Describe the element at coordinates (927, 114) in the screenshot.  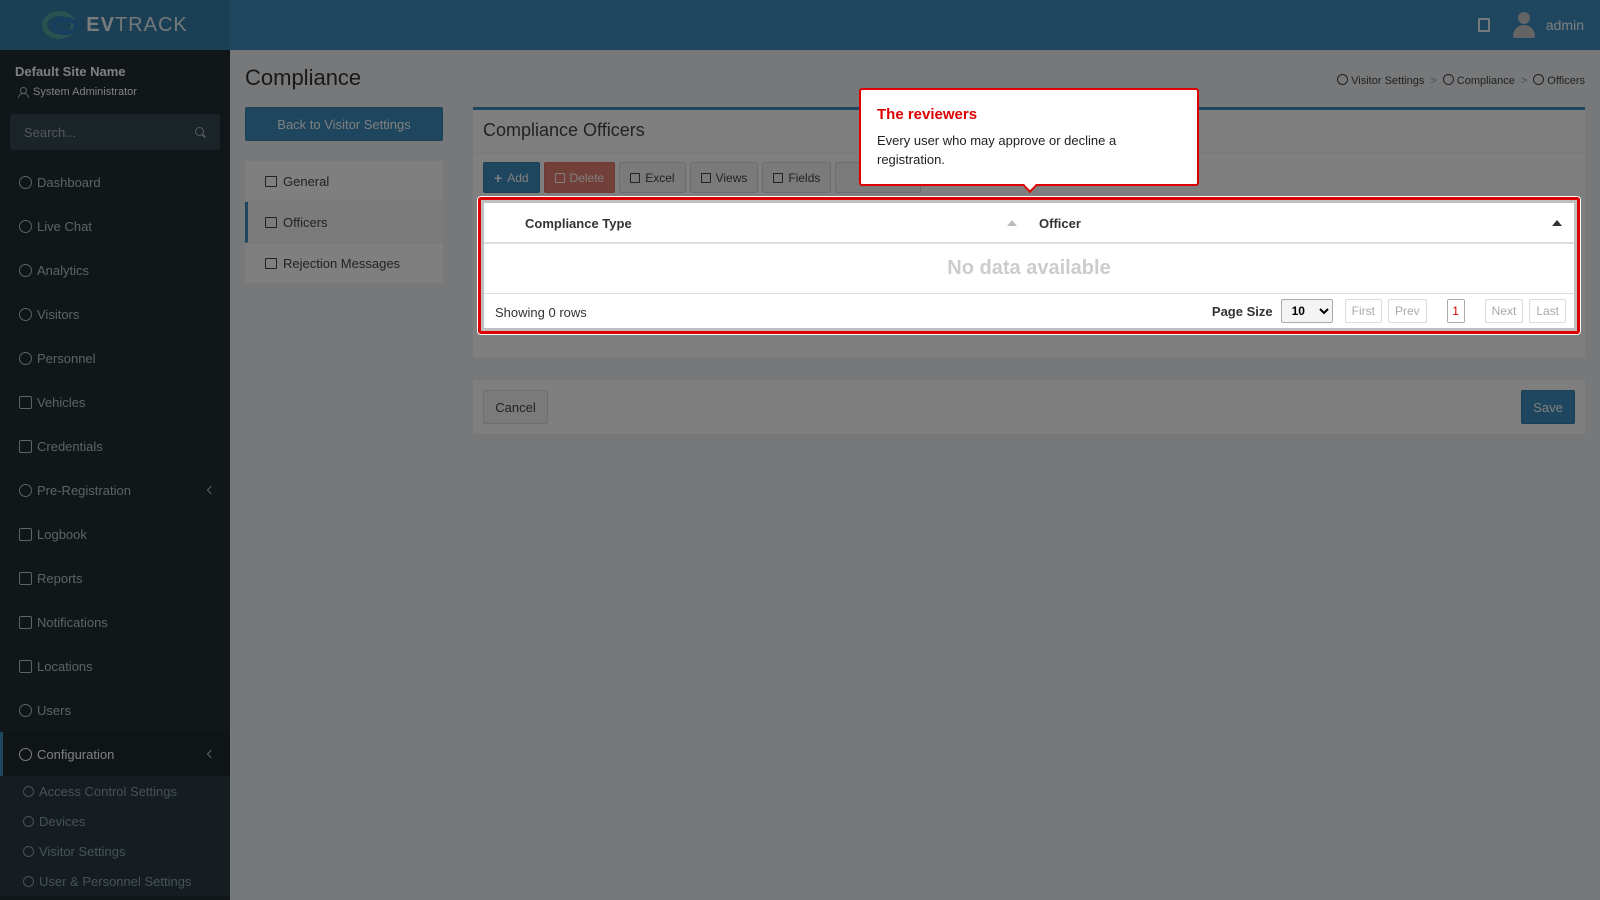
I see `tooltip-title: The reviewers` at that location.